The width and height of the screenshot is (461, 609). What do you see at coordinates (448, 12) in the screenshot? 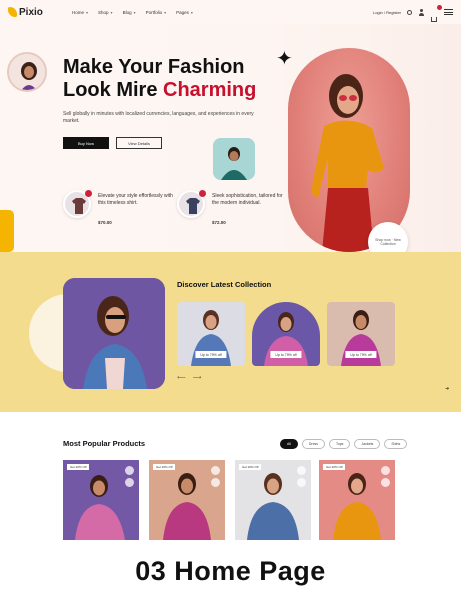
I see `menu-icon` at bounding box center [448, 12].